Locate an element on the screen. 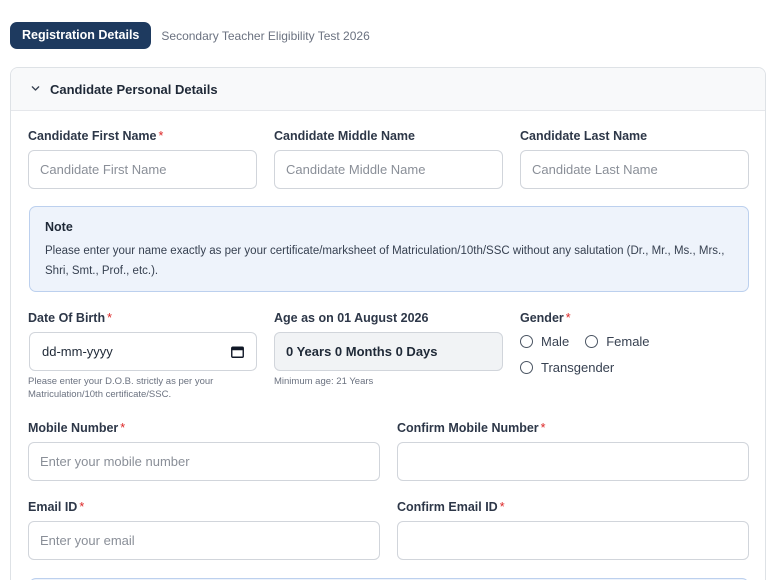 This screenshot has height=580, width=768. gender-transgender-option: Transgender is located at coordinates (567, 367).